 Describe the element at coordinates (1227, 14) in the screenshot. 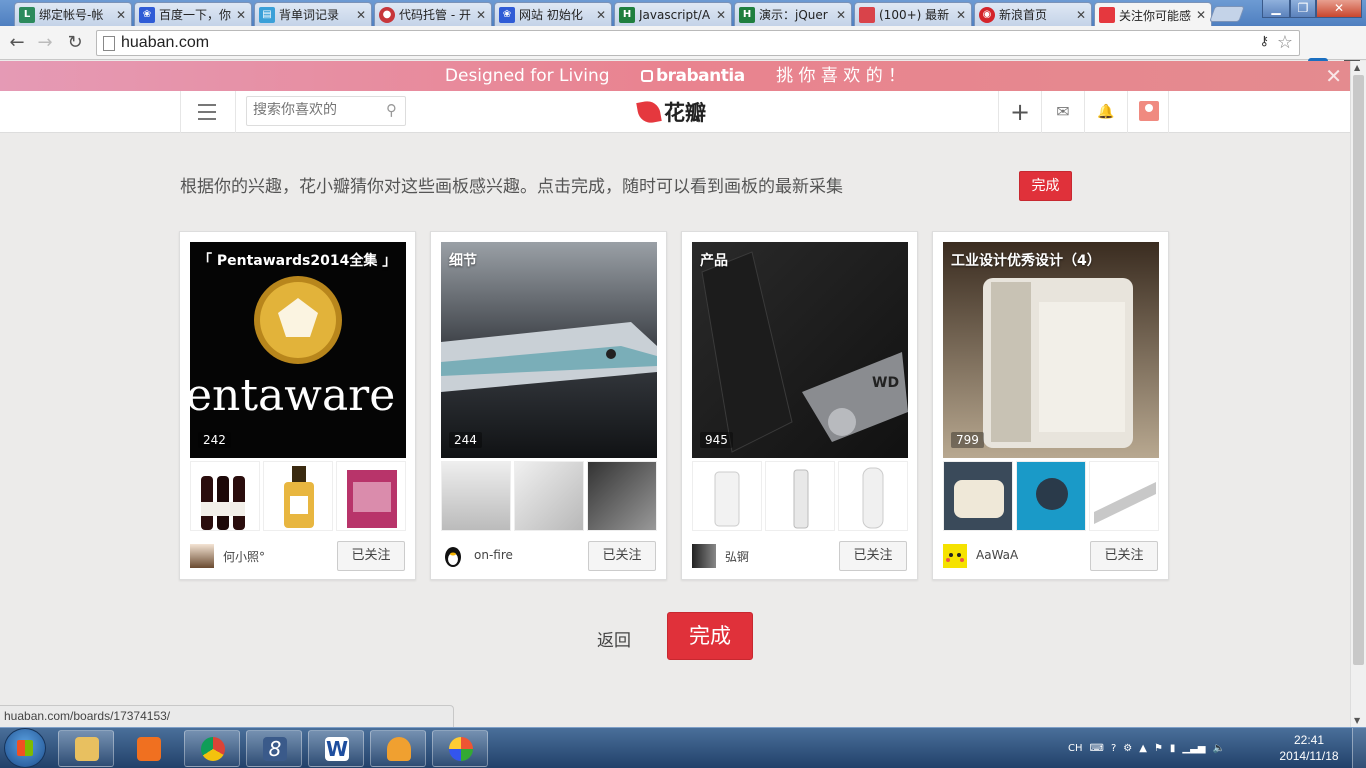

I see `new-tab-button` at that location.